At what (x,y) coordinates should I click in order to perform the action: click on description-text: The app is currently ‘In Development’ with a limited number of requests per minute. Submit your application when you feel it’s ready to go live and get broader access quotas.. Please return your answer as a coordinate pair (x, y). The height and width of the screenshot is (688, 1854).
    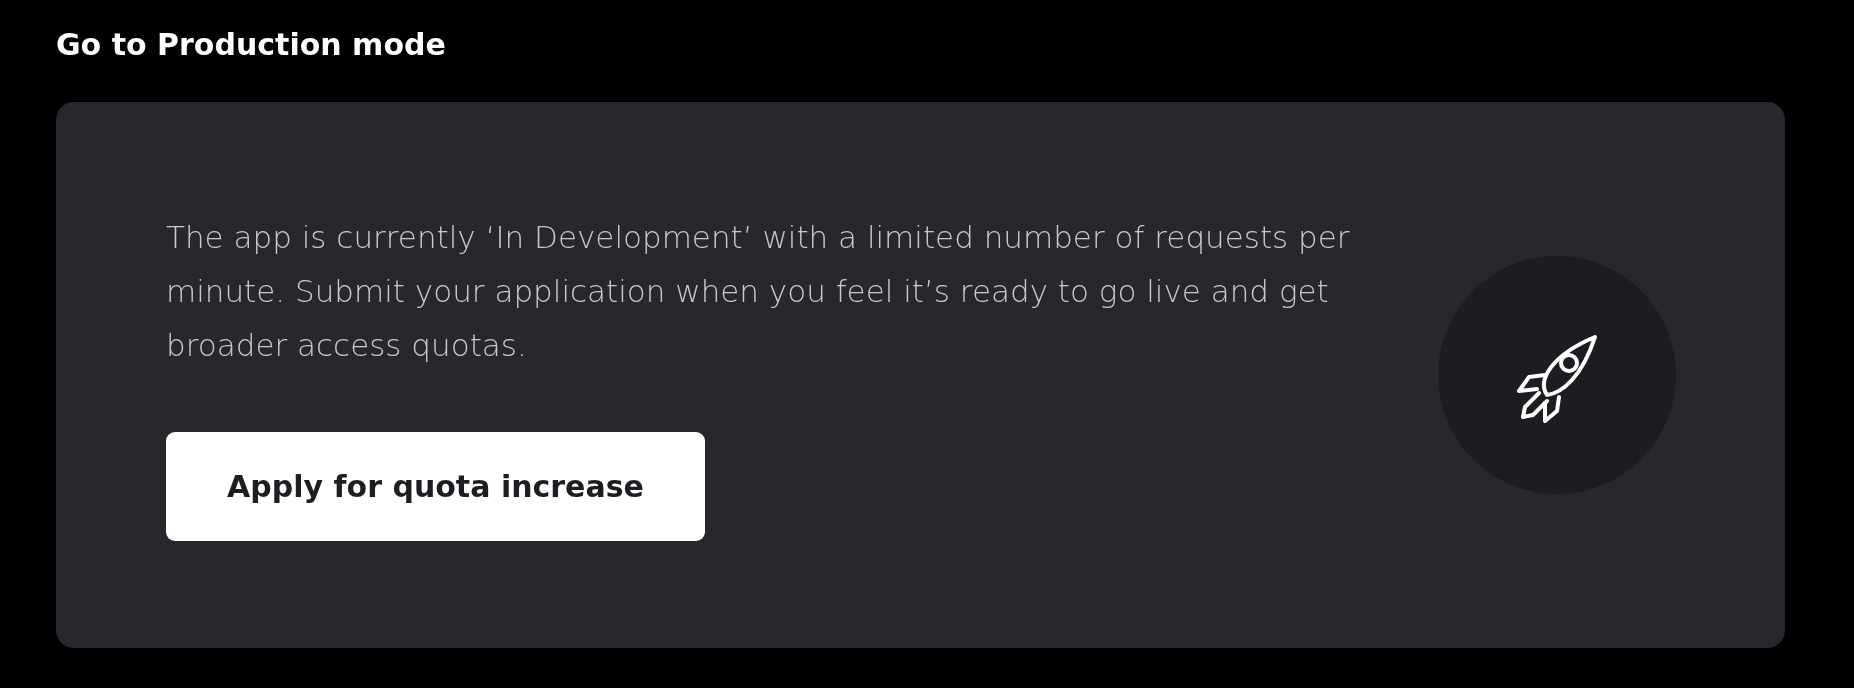
    Looking at the image, I should click on (758, 291).